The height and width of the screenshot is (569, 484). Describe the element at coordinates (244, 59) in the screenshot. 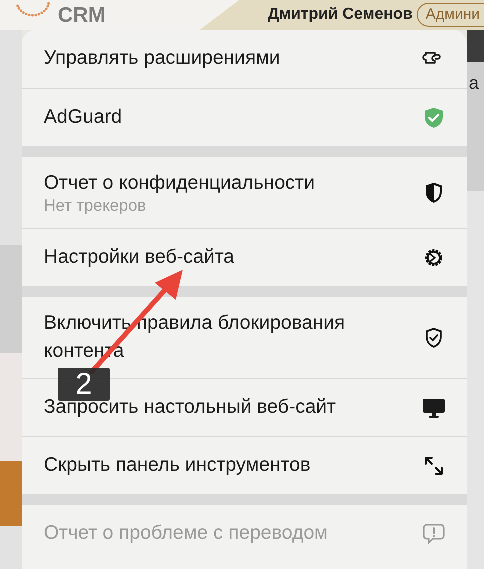

I see `menu-item: Управлять расширениями` at that location.